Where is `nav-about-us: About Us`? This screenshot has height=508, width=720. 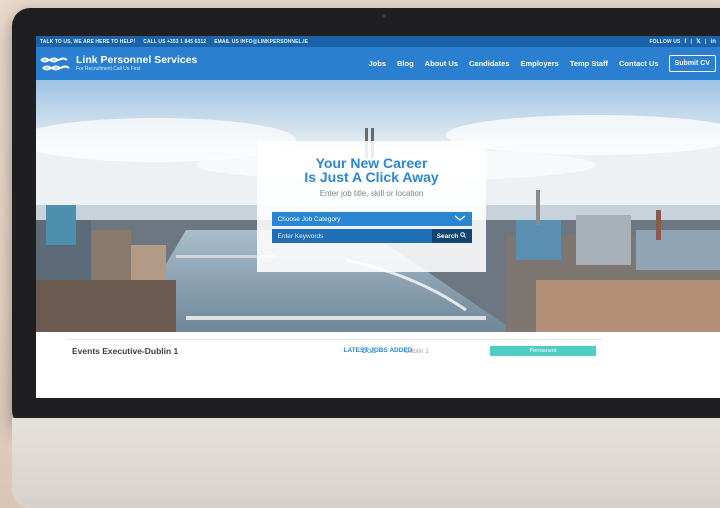 nav-about-us: About Us is located at coordinates (441, 63).